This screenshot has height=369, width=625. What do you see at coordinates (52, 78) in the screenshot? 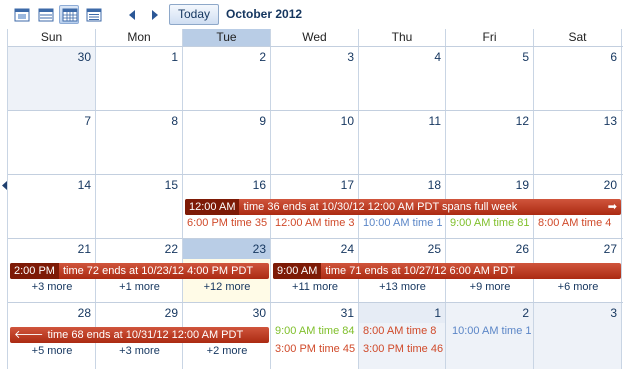
I see `day-cell: 30` at bounding box center [52, 78].